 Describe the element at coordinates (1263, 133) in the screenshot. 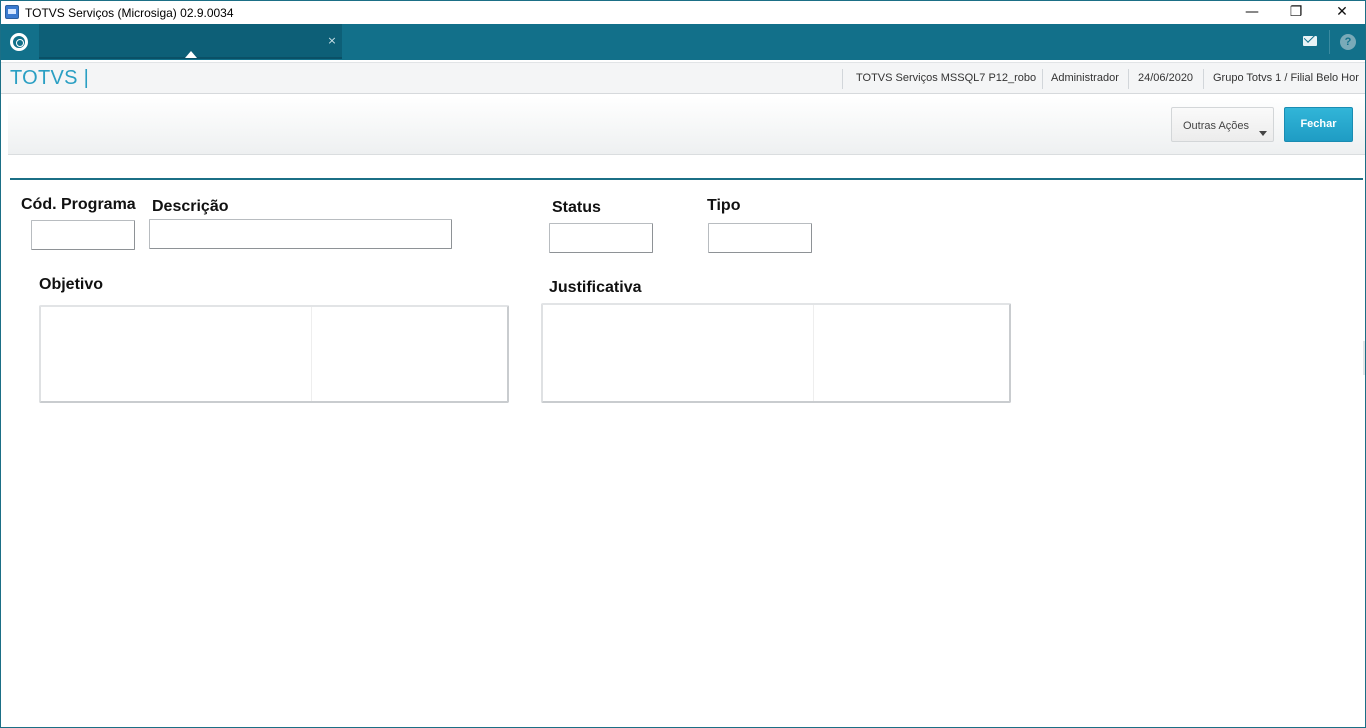

I see `chevron-down-icon` at that location.